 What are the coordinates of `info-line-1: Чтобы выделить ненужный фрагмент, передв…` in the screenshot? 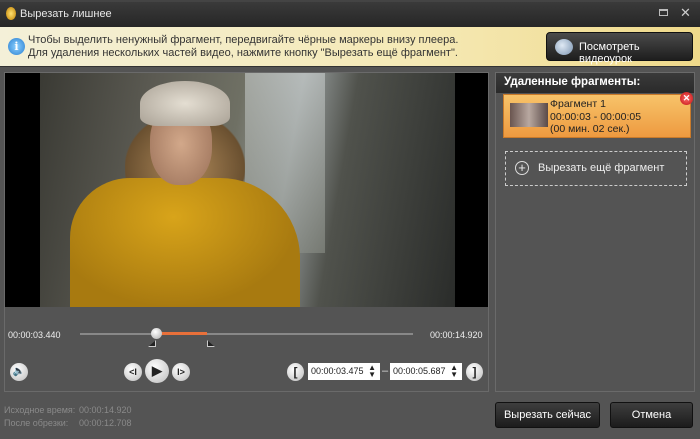 It's located at (243, 40).